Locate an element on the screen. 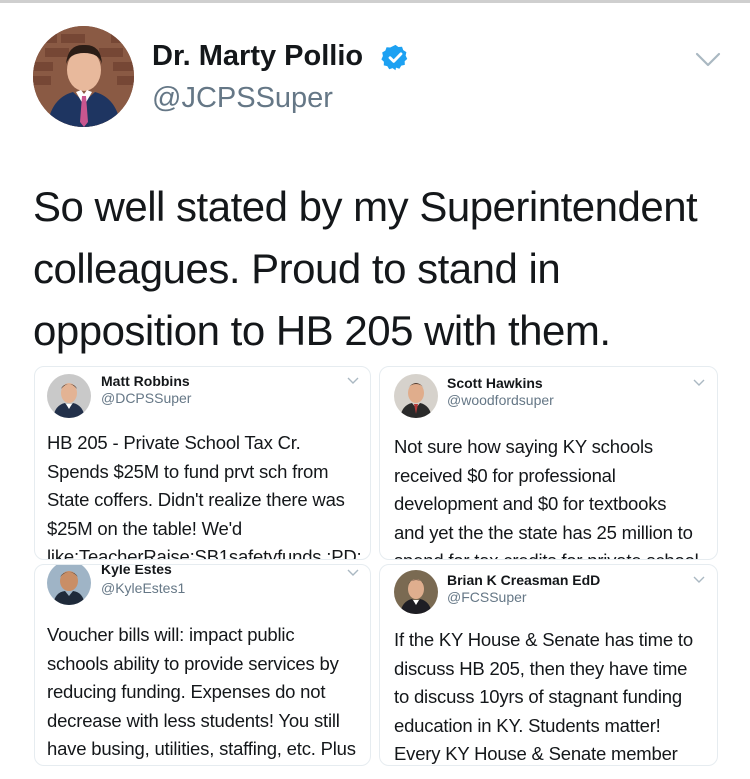 This screenshot has width=750, height=779. text-line: HB 205 - Private School Tax Cr. is located at coordinates (174, 442).